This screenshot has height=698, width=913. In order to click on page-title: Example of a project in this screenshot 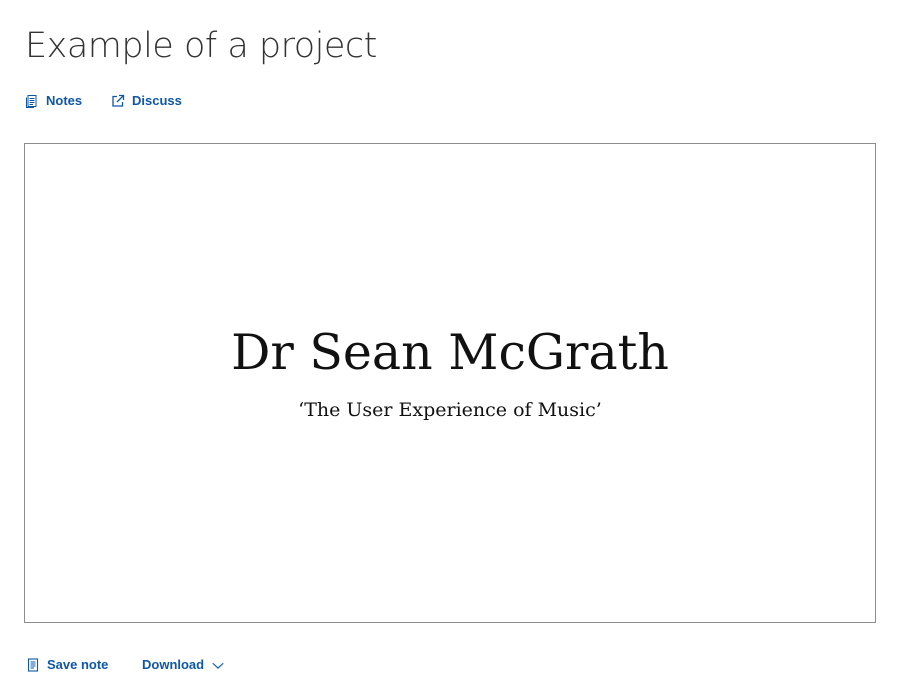, I will do `click(201, 46)`.